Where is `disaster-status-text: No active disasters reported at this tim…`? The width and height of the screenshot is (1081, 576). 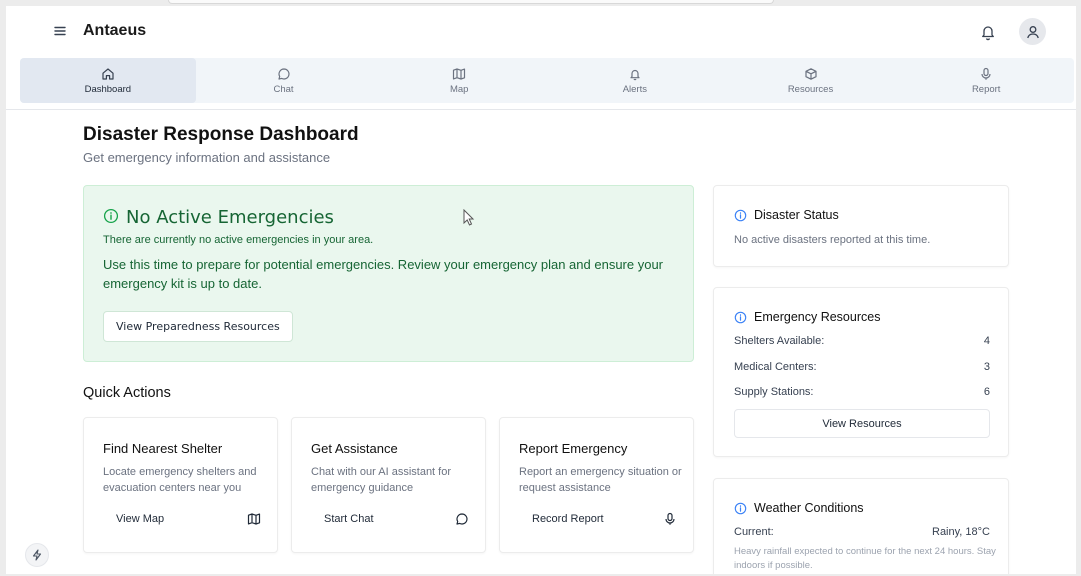 disaster-status-text: No active disasters reported at this tim… is located at coordinates (832, 240).